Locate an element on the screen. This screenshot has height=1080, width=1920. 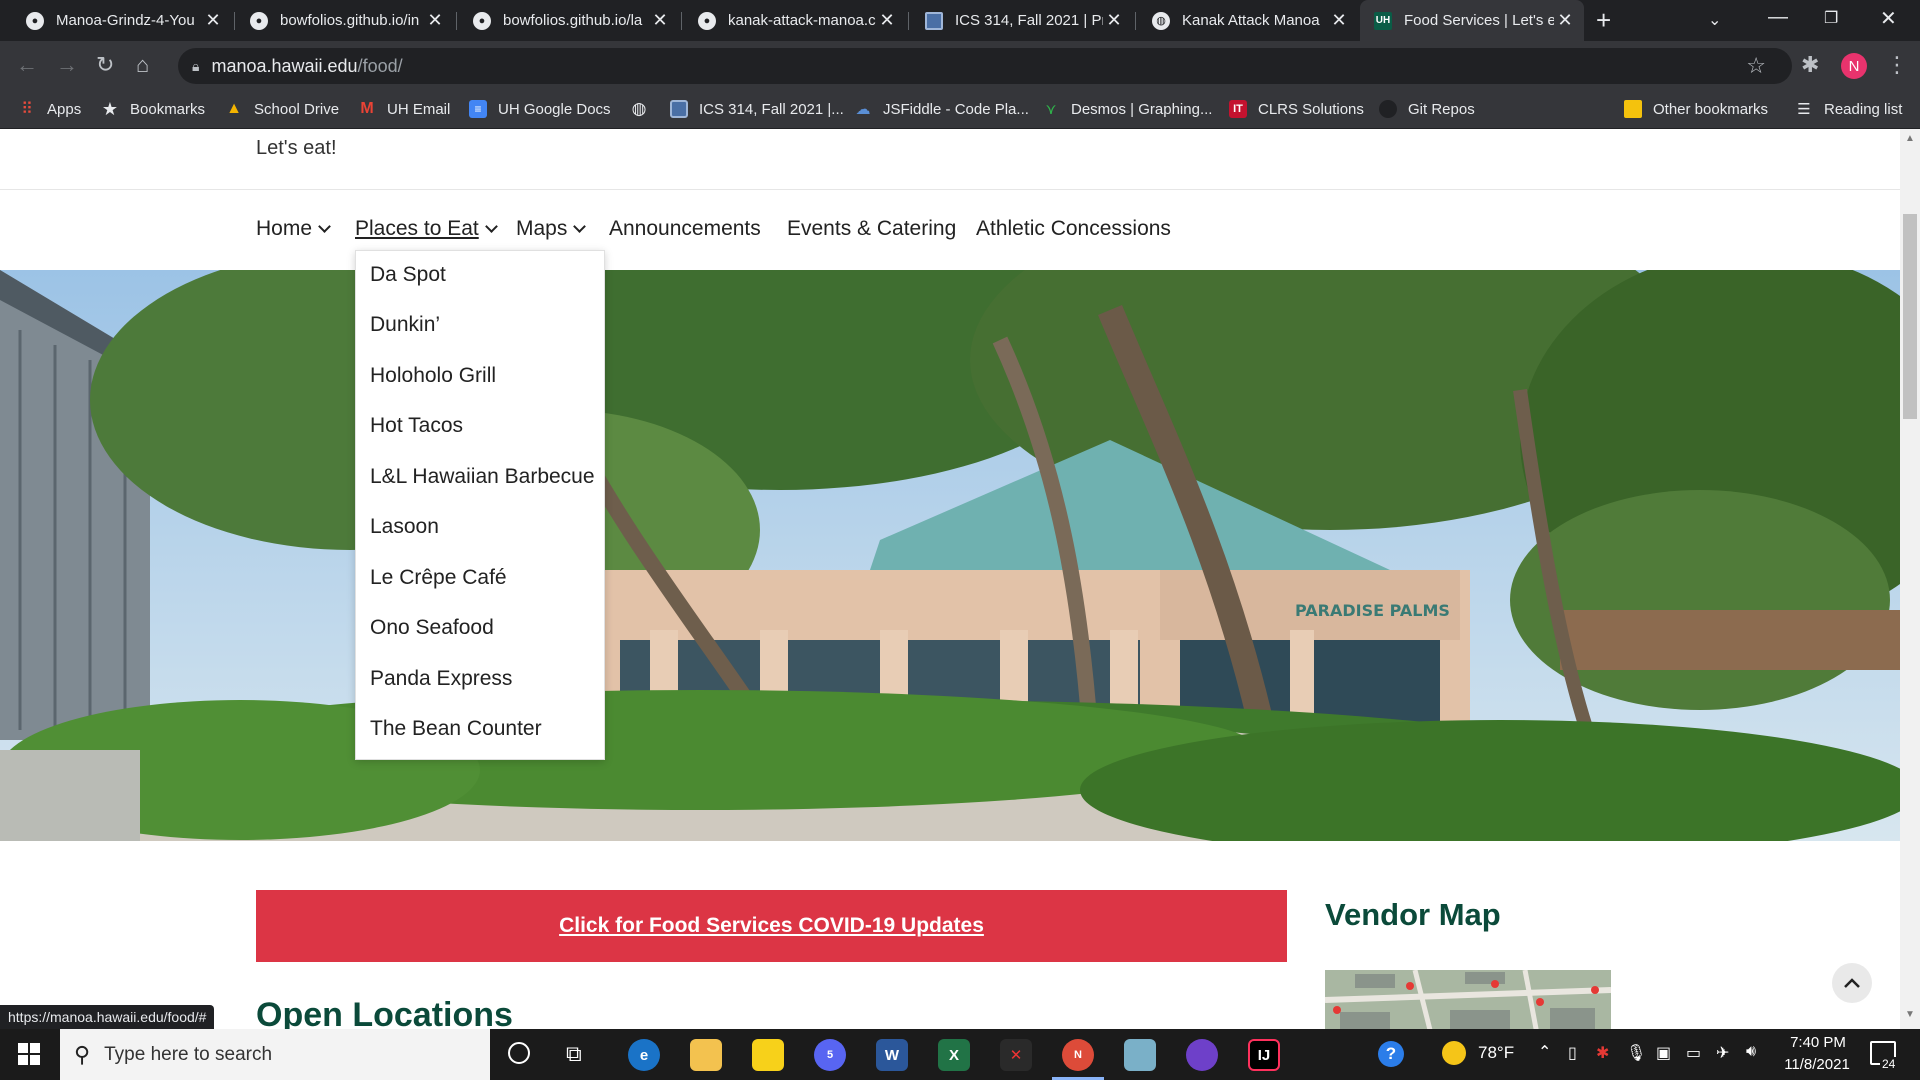
word-icon: W is located at coordinates (892, 1055).